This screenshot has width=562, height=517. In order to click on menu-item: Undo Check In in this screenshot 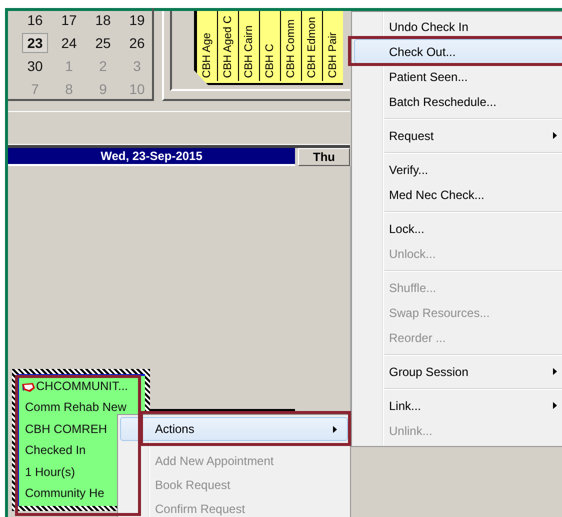, I will do `click(458, 26)`.